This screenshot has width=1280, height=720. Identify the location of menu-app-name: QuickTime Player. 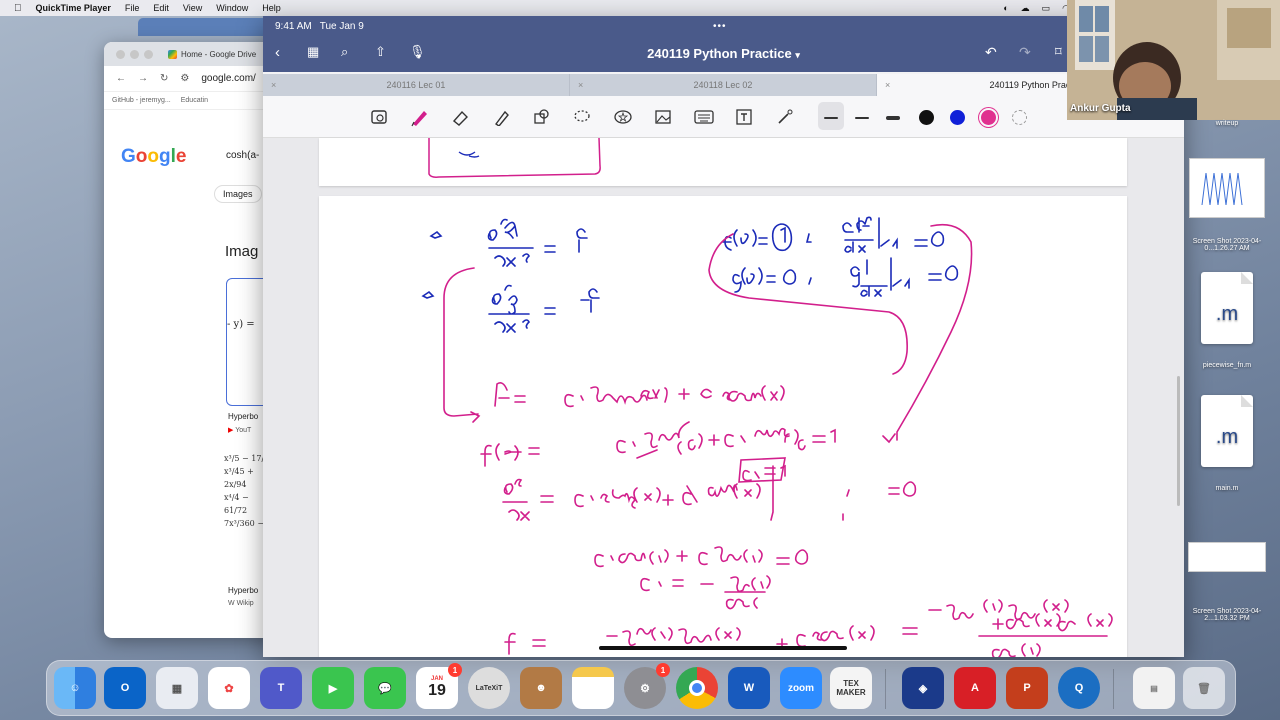
(73, 8).